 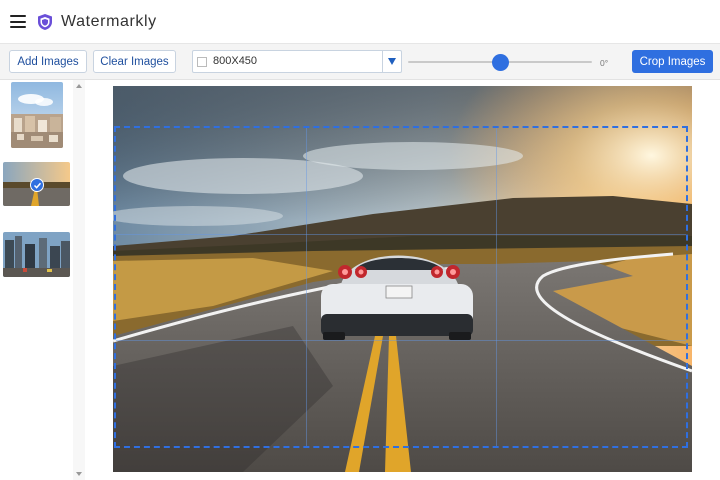 What do you see at coordinates (235, 61) in the screenshot?
I see `crop-size-value: 800X450` at bounding box center [235, 61].